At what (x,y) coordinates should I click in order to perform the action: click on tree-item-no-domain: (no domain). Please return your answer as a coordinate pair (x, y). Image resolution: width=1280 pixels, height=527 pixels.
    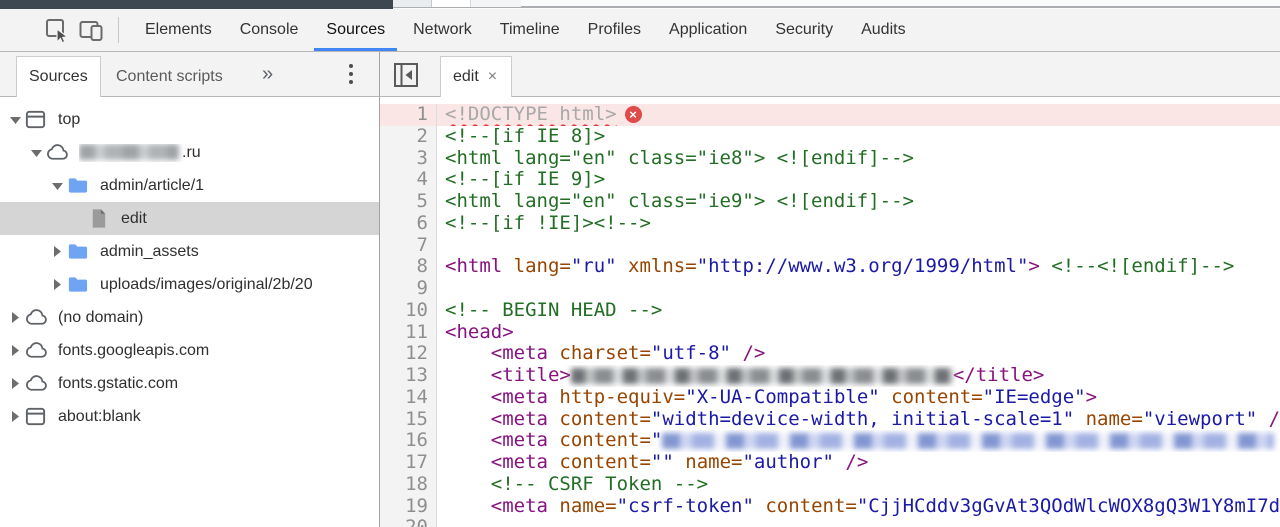
    Looking at the image, I should click on (189, 317).